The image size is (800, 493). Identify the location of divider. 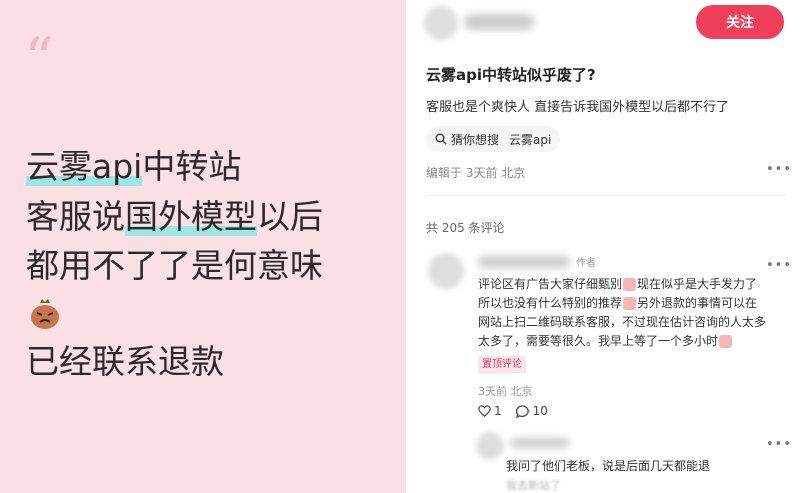
(606, 195).